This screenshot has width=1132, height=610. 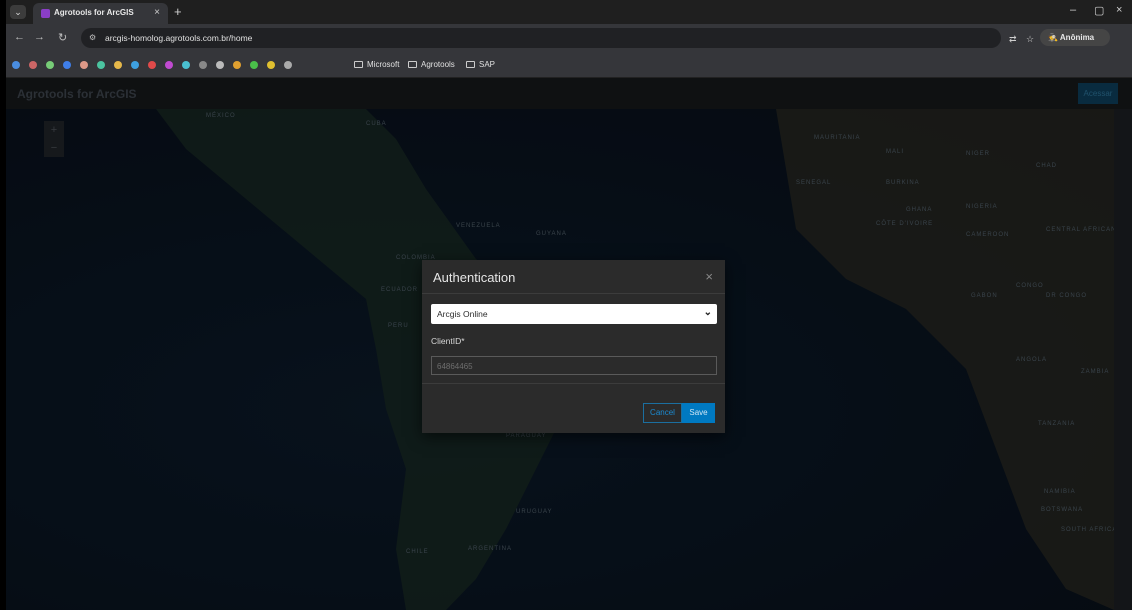 What do you see at coordinates (709, 276) in the screenshot?
I see `close-icon: ×` at bounding box center [709, 276].